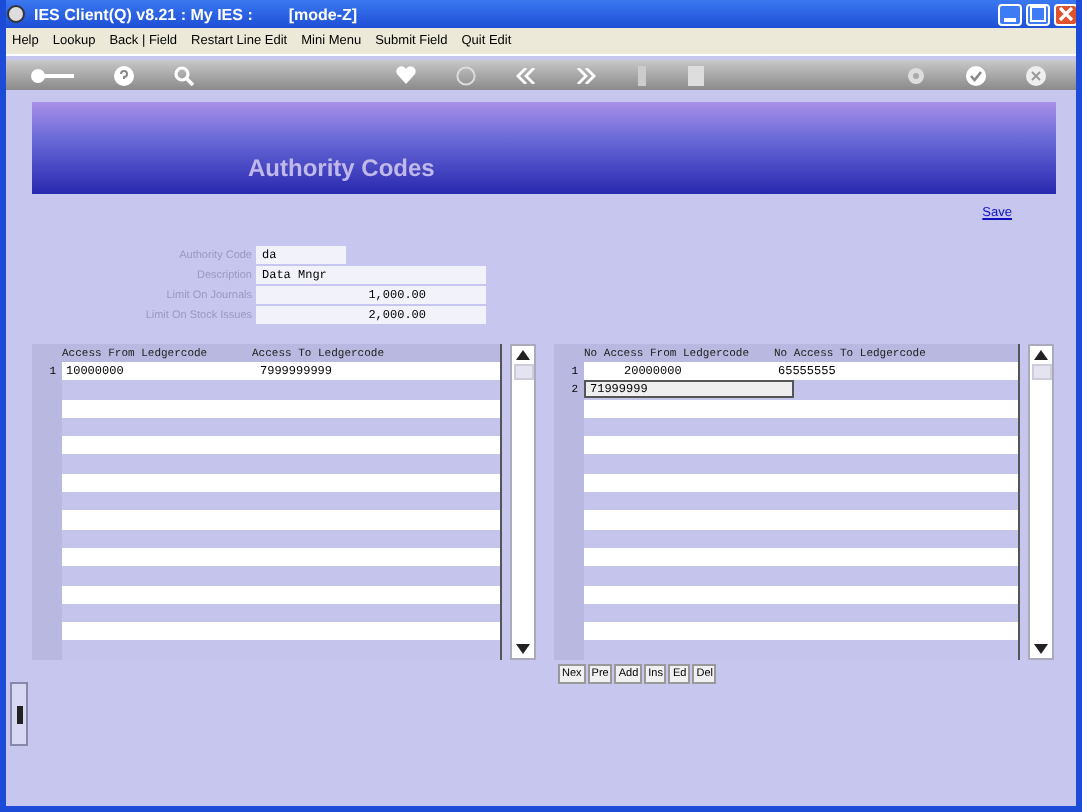 The height and width of the screenshot is (812, 1082). Describe the element at coordinates (525, 75) in the screenshot. I see `double-left-icon` at that location.